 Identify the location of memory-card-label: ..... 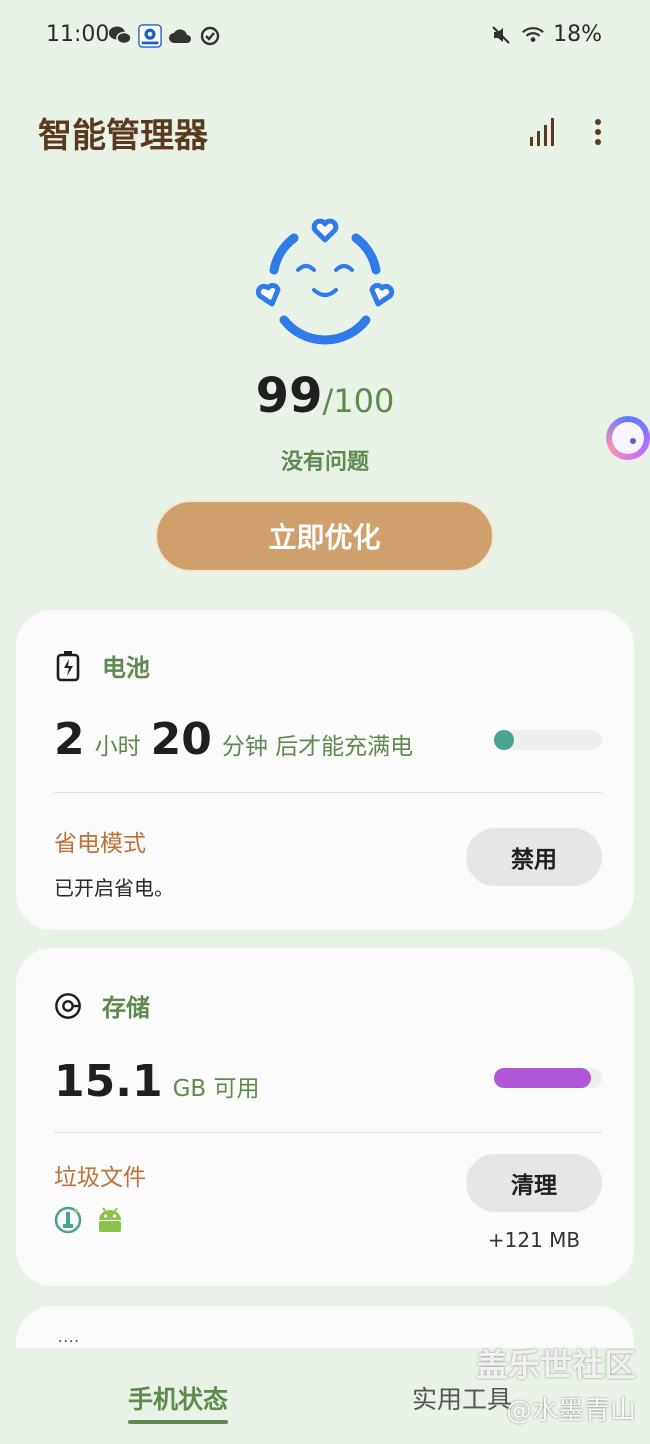
(69, 1338).